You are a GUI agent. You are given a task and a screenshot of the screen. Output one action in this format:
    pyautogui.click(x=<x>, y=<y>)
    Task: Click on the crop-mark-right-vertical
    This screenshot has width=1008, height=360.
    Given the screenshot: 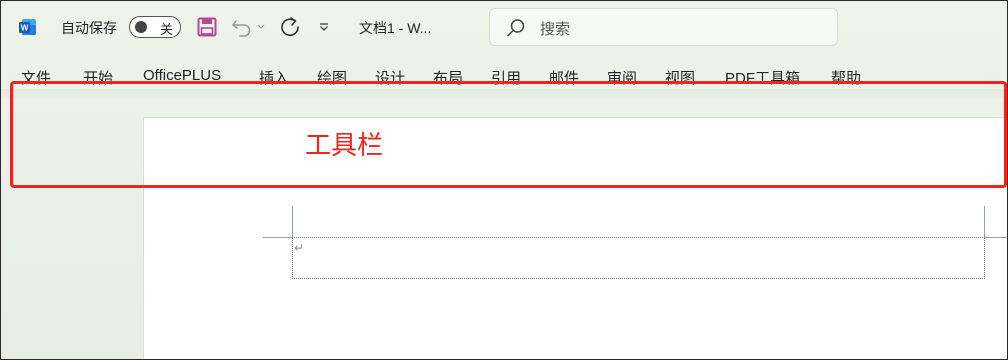 What is the action you would take?
    pyautogui.click(x=984, y=221)
    